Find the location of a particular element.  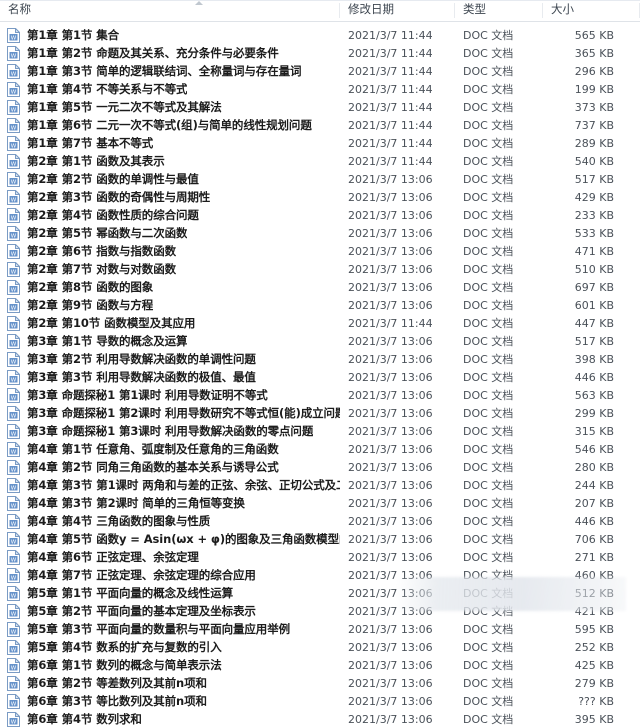

file-size-cell: 510 KB is located at coordinates (594, 269).